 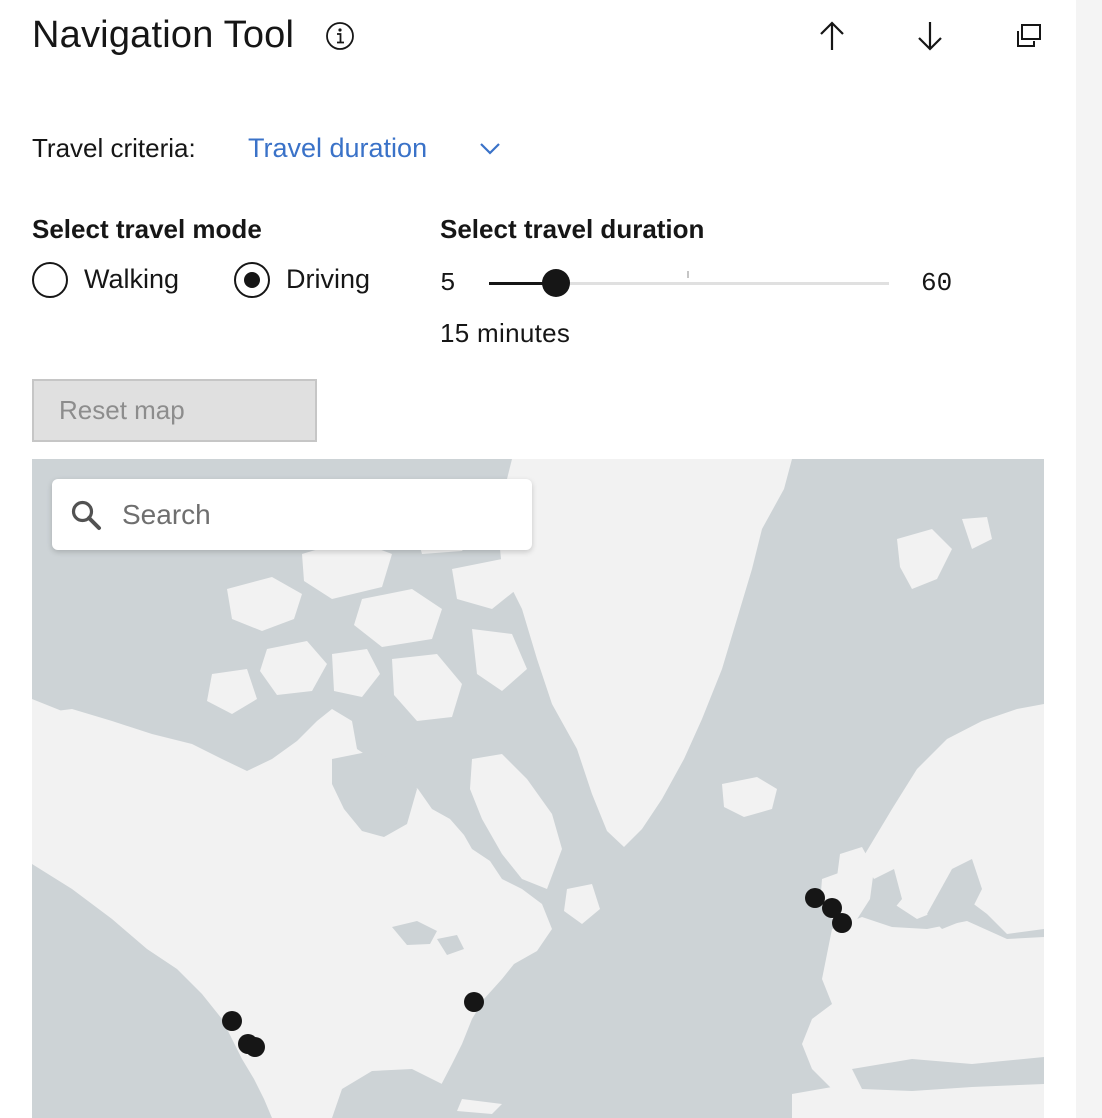 What do you see at coordinates (337, 148) in the screenshot?
I see `travel-criteria-dropdown: Travel duration` at bounding box center [337, 148].